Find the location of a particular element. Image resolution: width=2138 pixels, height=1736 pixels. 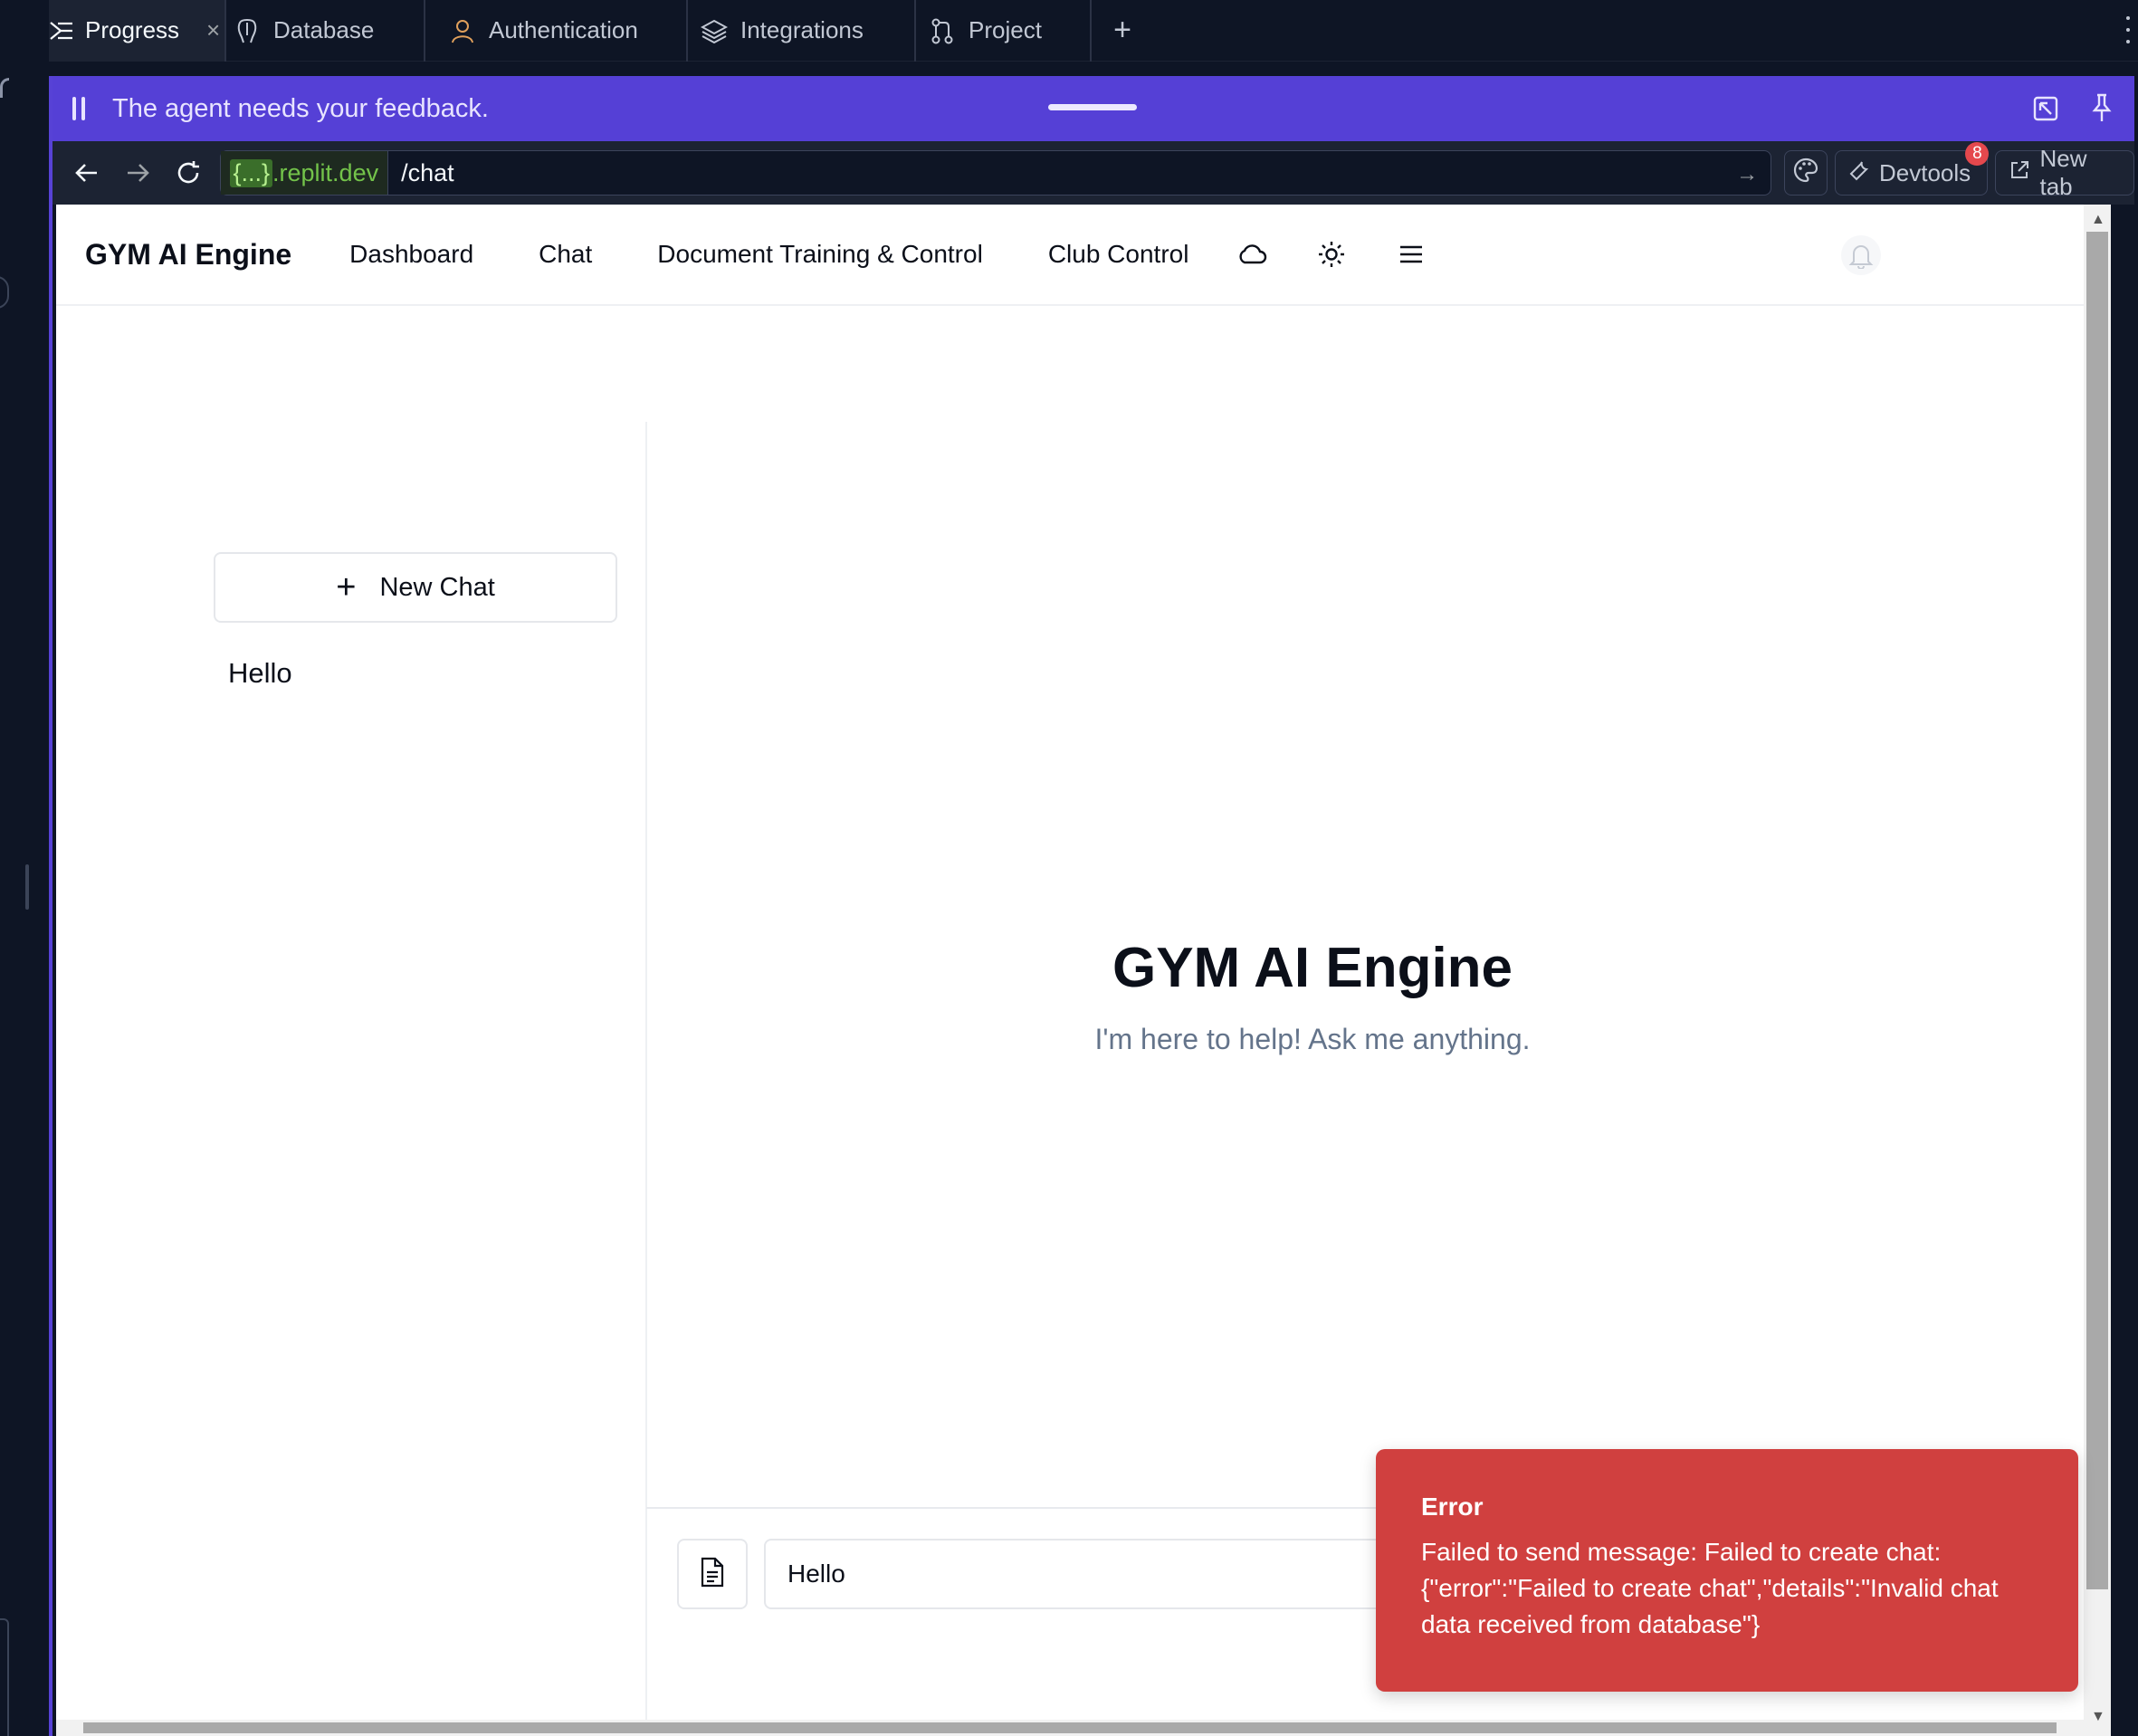

sidebar-divider is located at coordinates (646, 1079).